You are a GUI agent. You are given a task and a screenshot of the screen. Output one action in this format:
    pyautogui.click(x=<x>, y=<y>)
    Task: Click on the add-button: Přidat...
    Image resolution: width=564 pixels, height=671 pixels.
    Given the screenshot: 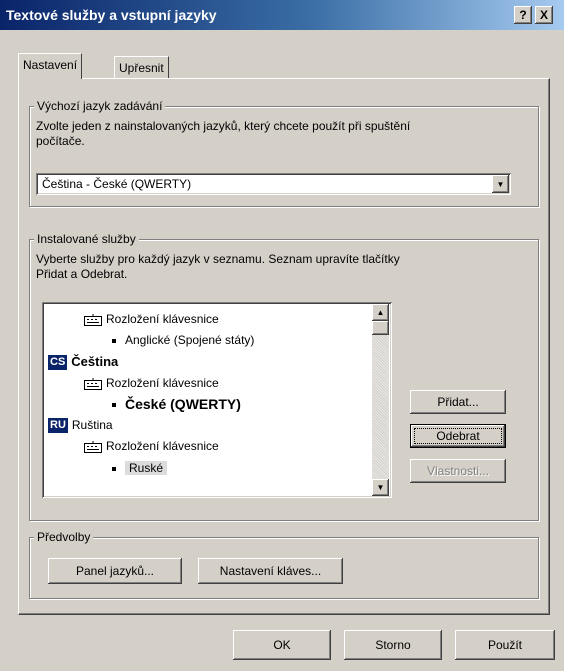 What is the action you would take?
    pyautogui.click(x=458, y=402)
    